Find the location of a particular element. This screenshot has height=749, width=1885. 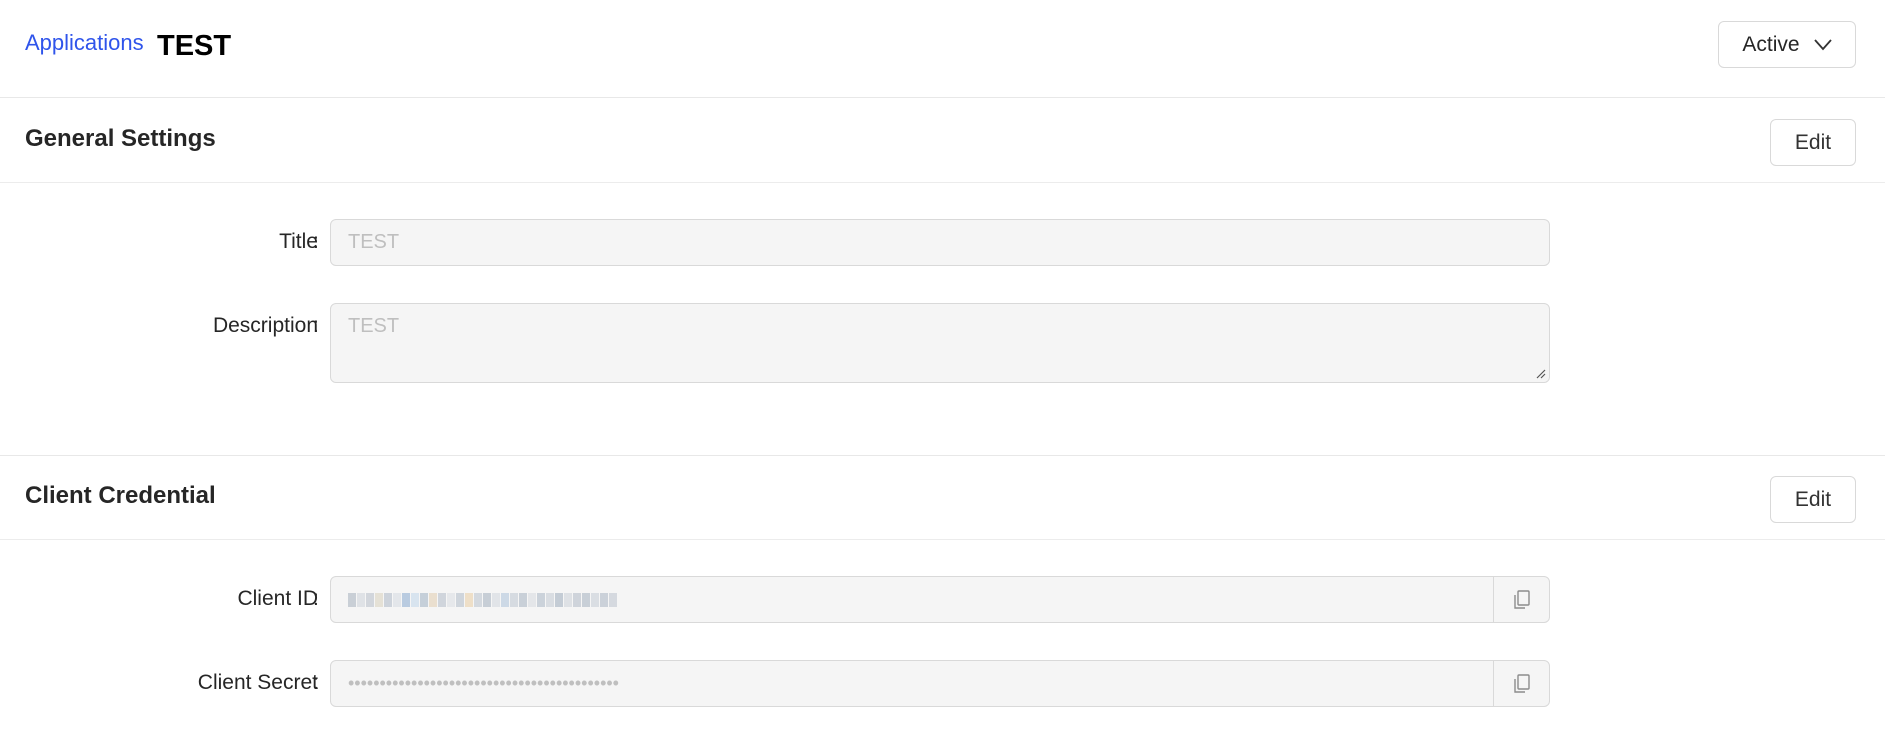

copy-client-id-button is located at coordinates (1521, 599).